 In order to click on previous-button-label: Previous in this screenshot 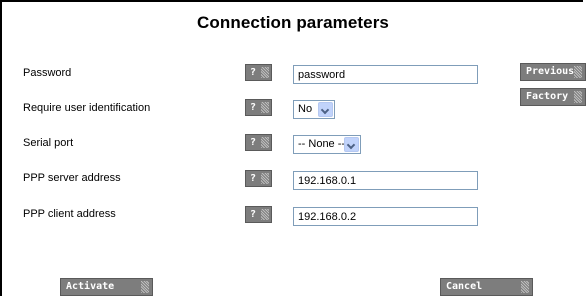, I will do `click(550, 71)`.